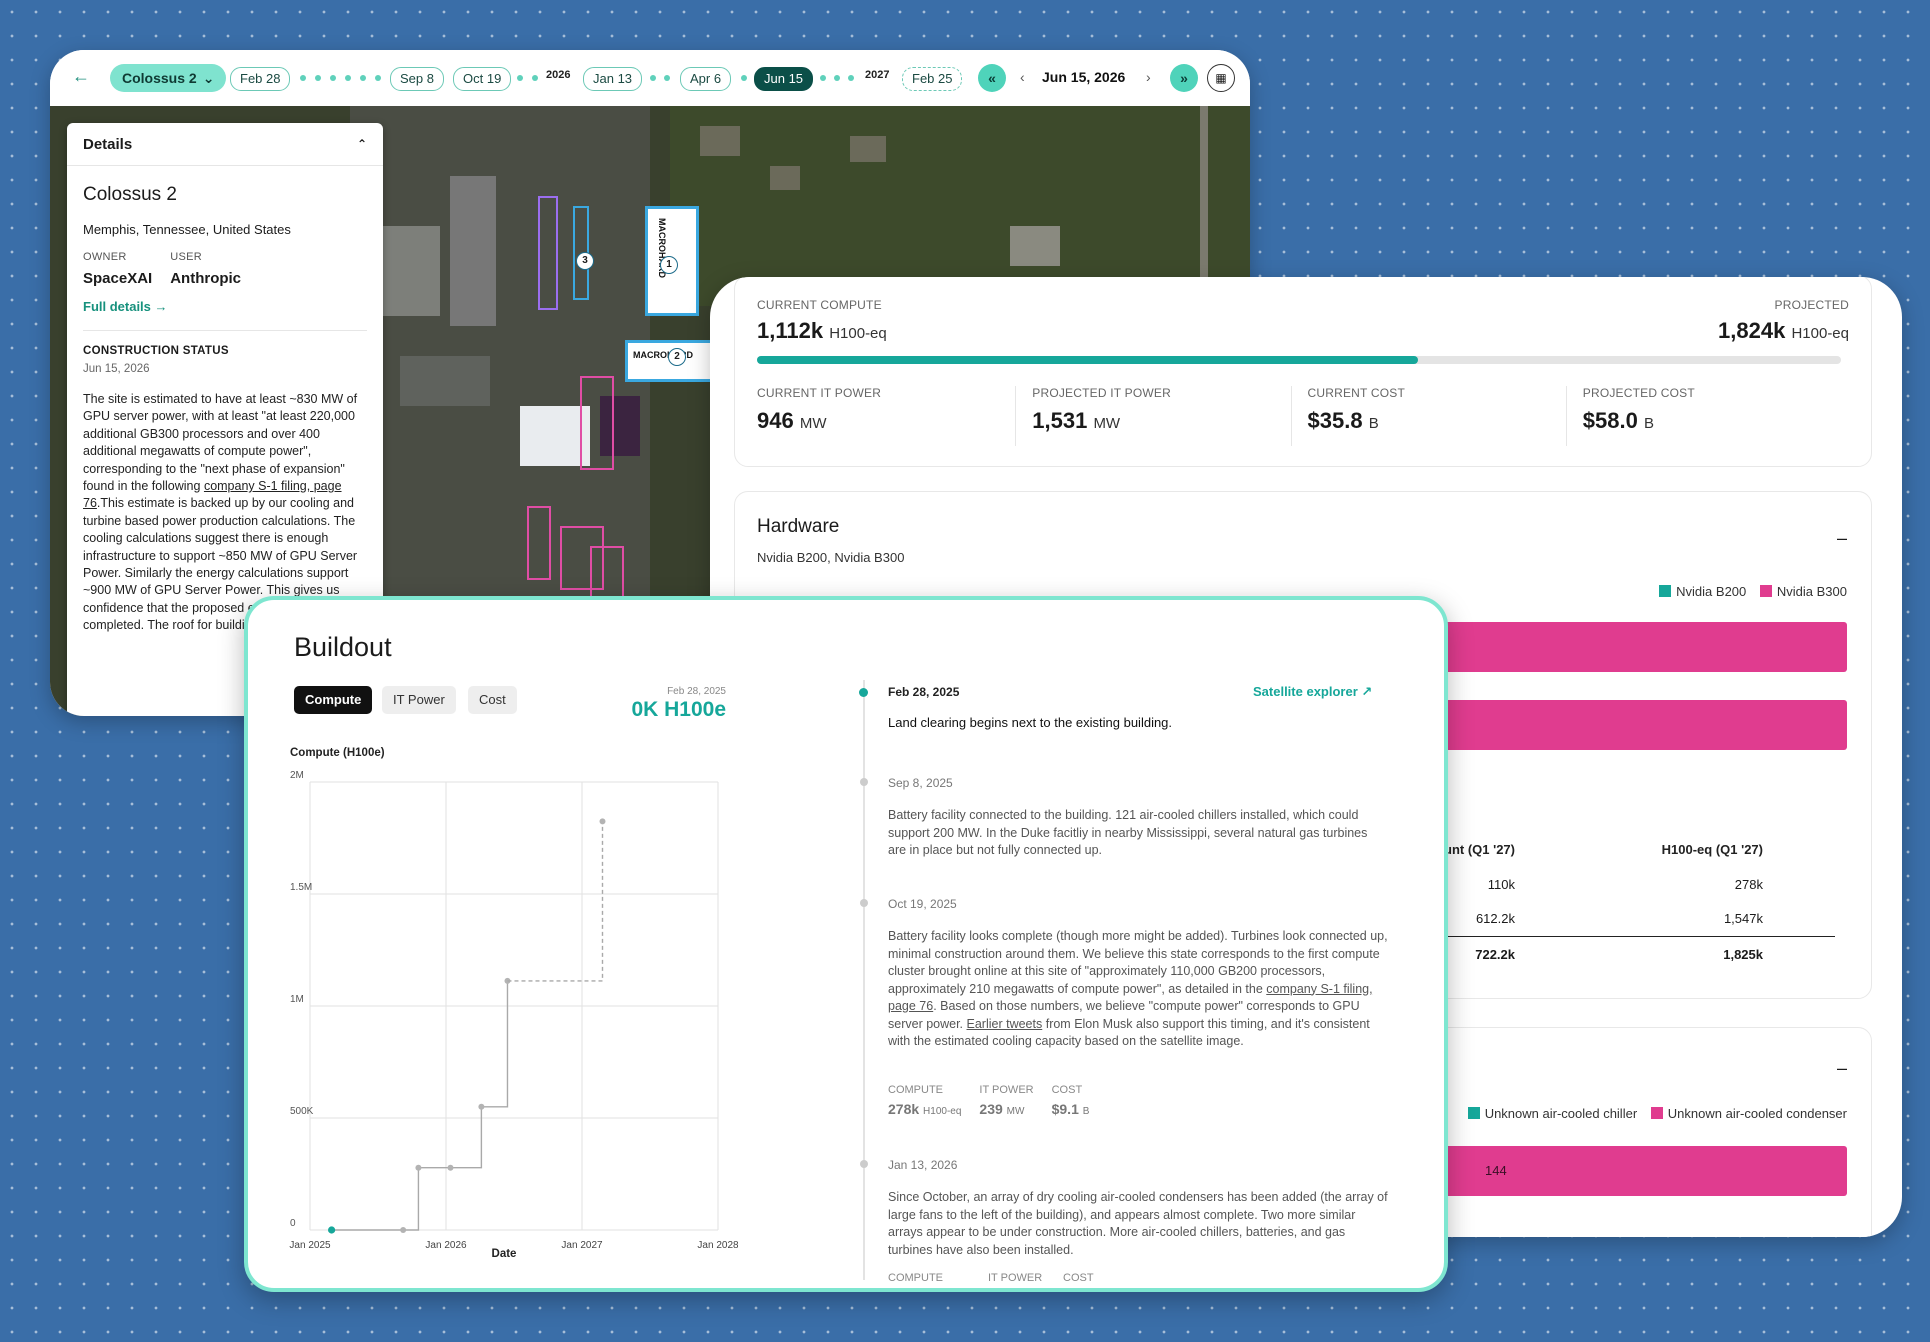 The height and width of the screenshot is (1342, 1930). Describe the element at coordinates (108, 144) in the screenshot. I see `details-header-title: Details` at that location.